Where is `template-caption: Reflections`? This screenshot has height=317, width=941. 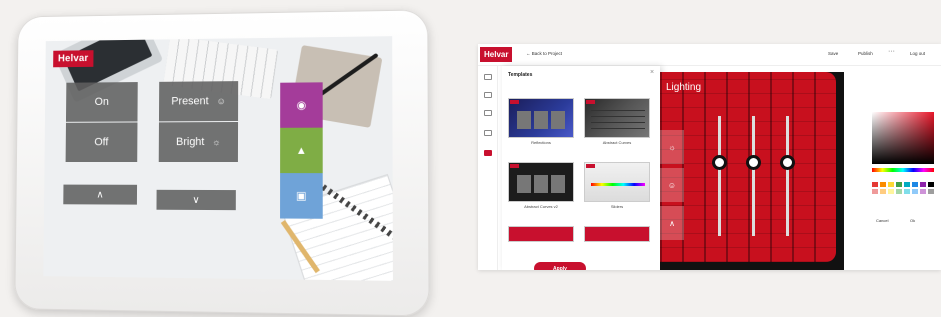
template-caption: Reflections is located at coordinates (541, 142).